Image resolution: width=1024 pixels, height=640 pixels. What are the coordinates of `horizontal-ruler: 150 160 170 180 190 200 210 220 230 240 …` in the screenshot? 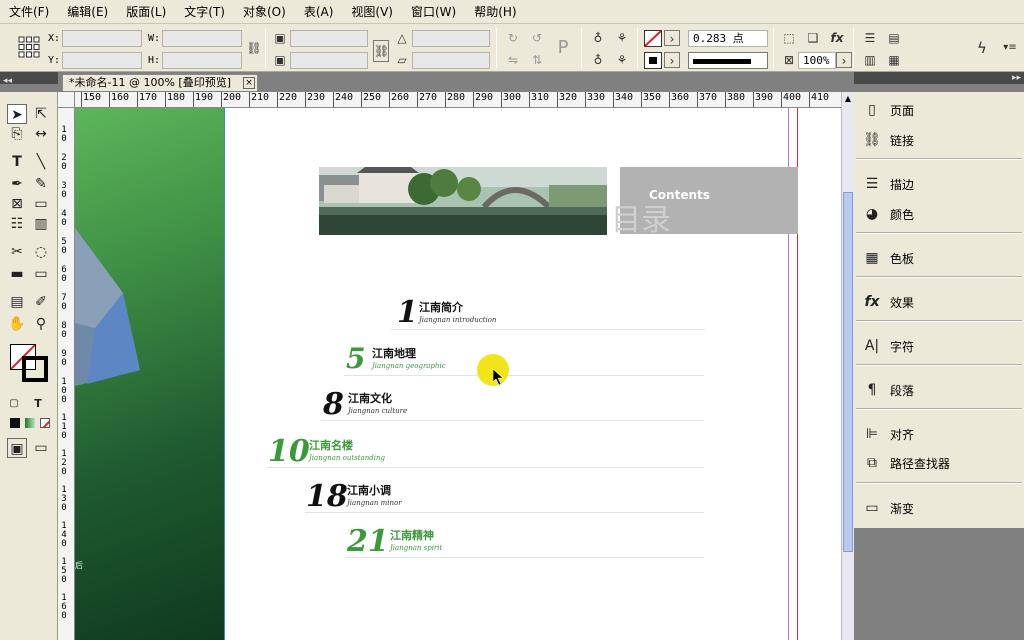 It's located at (458, 100).